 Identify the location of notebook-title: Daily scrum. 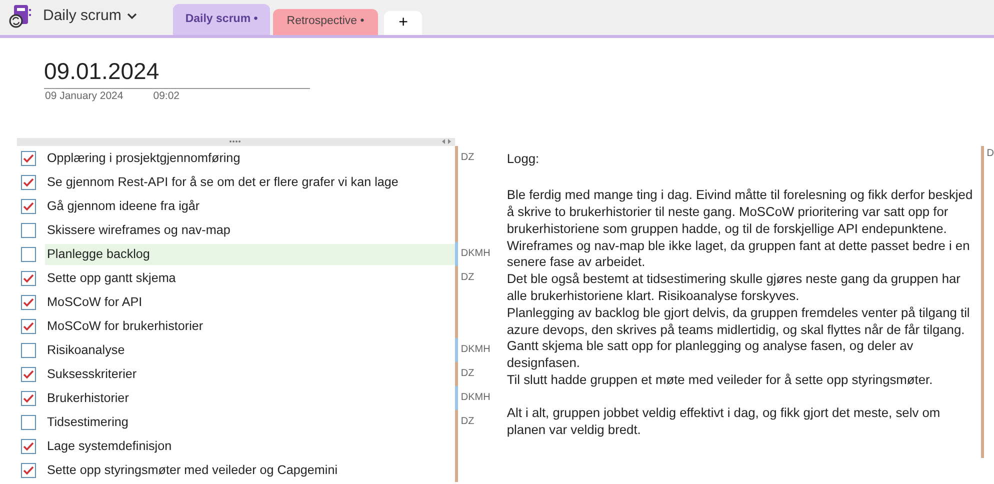
(90, 15).